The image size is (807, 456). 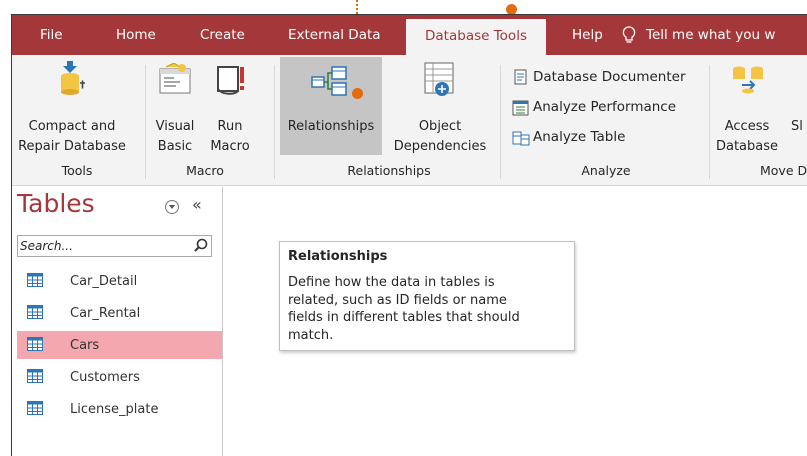 What do you see at coordinates (439, 79) in the screenshot?
I see `object-dependencies-icon` at bounding box center [439, 79].